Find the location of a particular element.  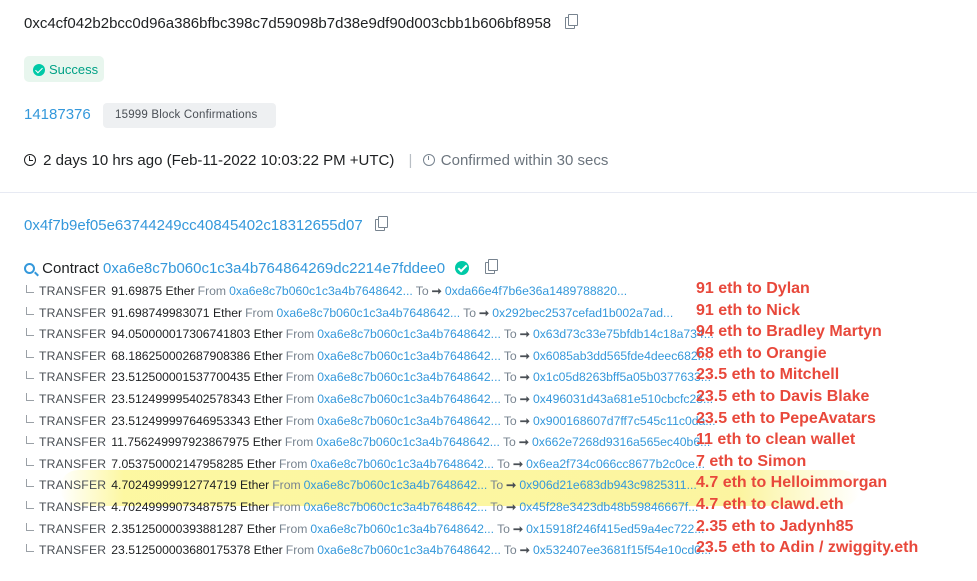

recipient-annotation: 23.5 eth to Mitchell is located at coordinates (768, 375).